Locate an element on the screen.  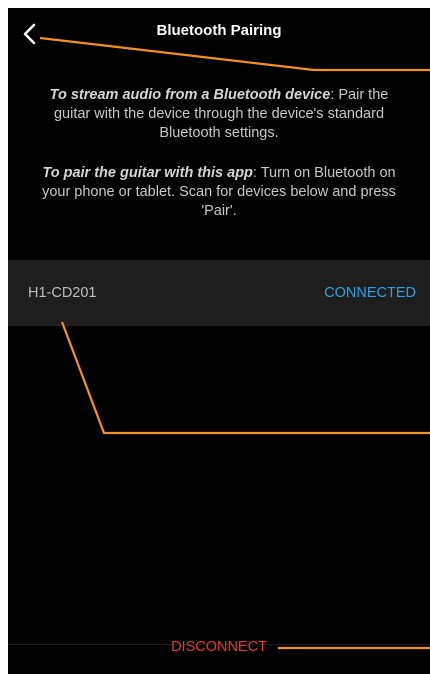
stream-heading: To stream audio from a Bluetooth device is located at coordinates (190, 95).